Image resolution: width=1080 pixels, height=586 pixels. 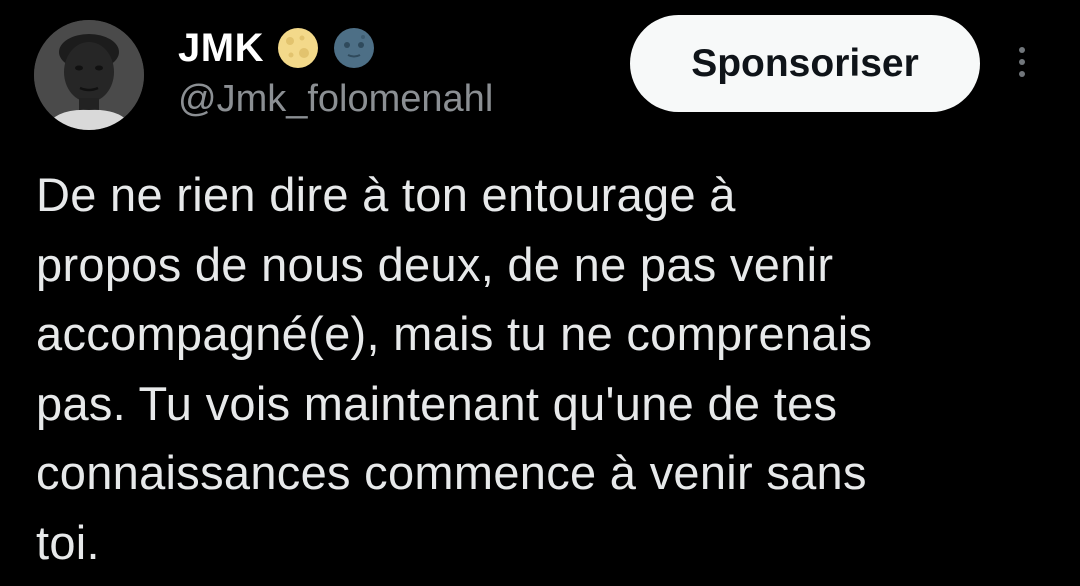 What do you see at coordinates (1022, 64) in the screenshot?
I see `more-options-icon` at bounding box center [1022, 64].